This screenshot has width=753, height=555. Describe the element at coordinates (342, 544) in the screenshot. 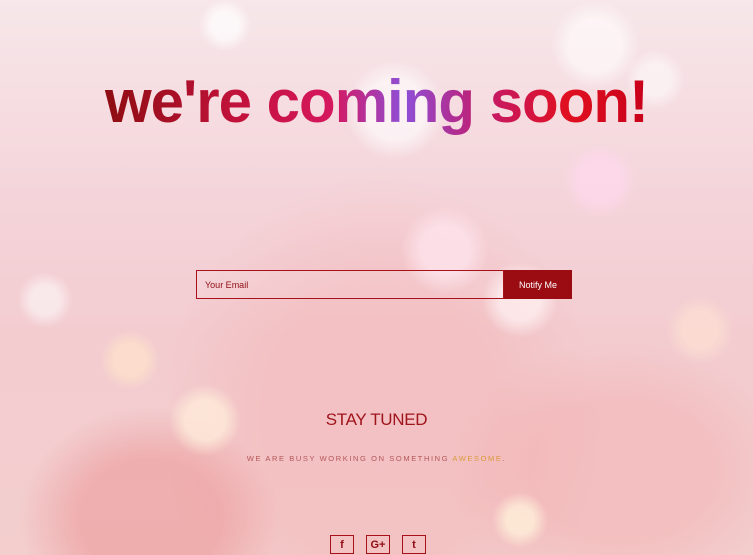

I see `facebook-icon: f` at that location.